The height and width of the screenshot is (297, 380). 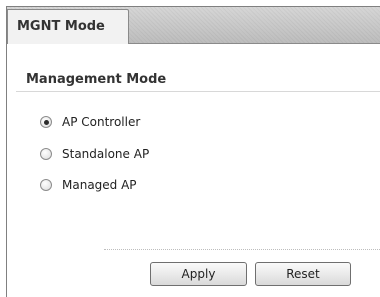 What do you see at coordinates (101, 122) in the screenshot?
I see `radio-label: AP Controller` at bounding box center [101, 122].